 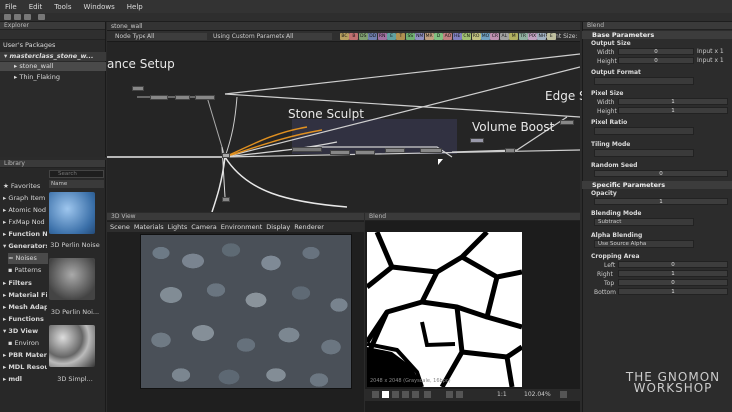 What do you see at coordinates (309, 227) in the screenshot?
I see `3d-menu-renderer: Renderer` at bounding box center [309, 227].